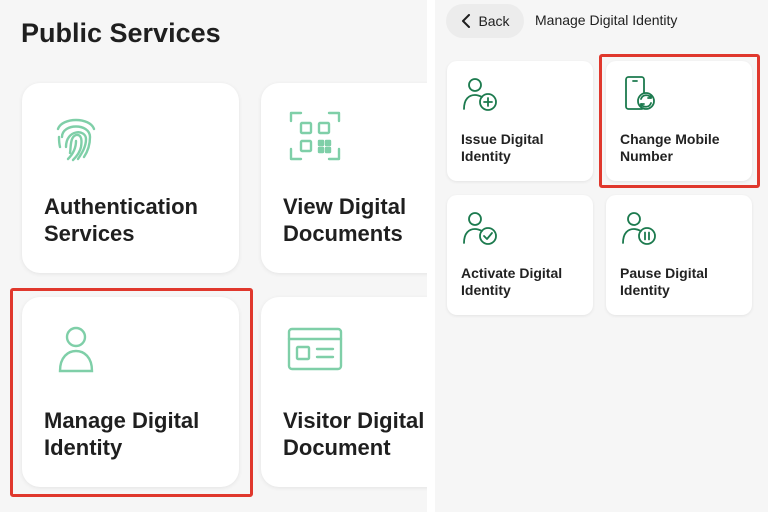  I want to click on nav-title: Manage Digital Identity, so click(606, 20).